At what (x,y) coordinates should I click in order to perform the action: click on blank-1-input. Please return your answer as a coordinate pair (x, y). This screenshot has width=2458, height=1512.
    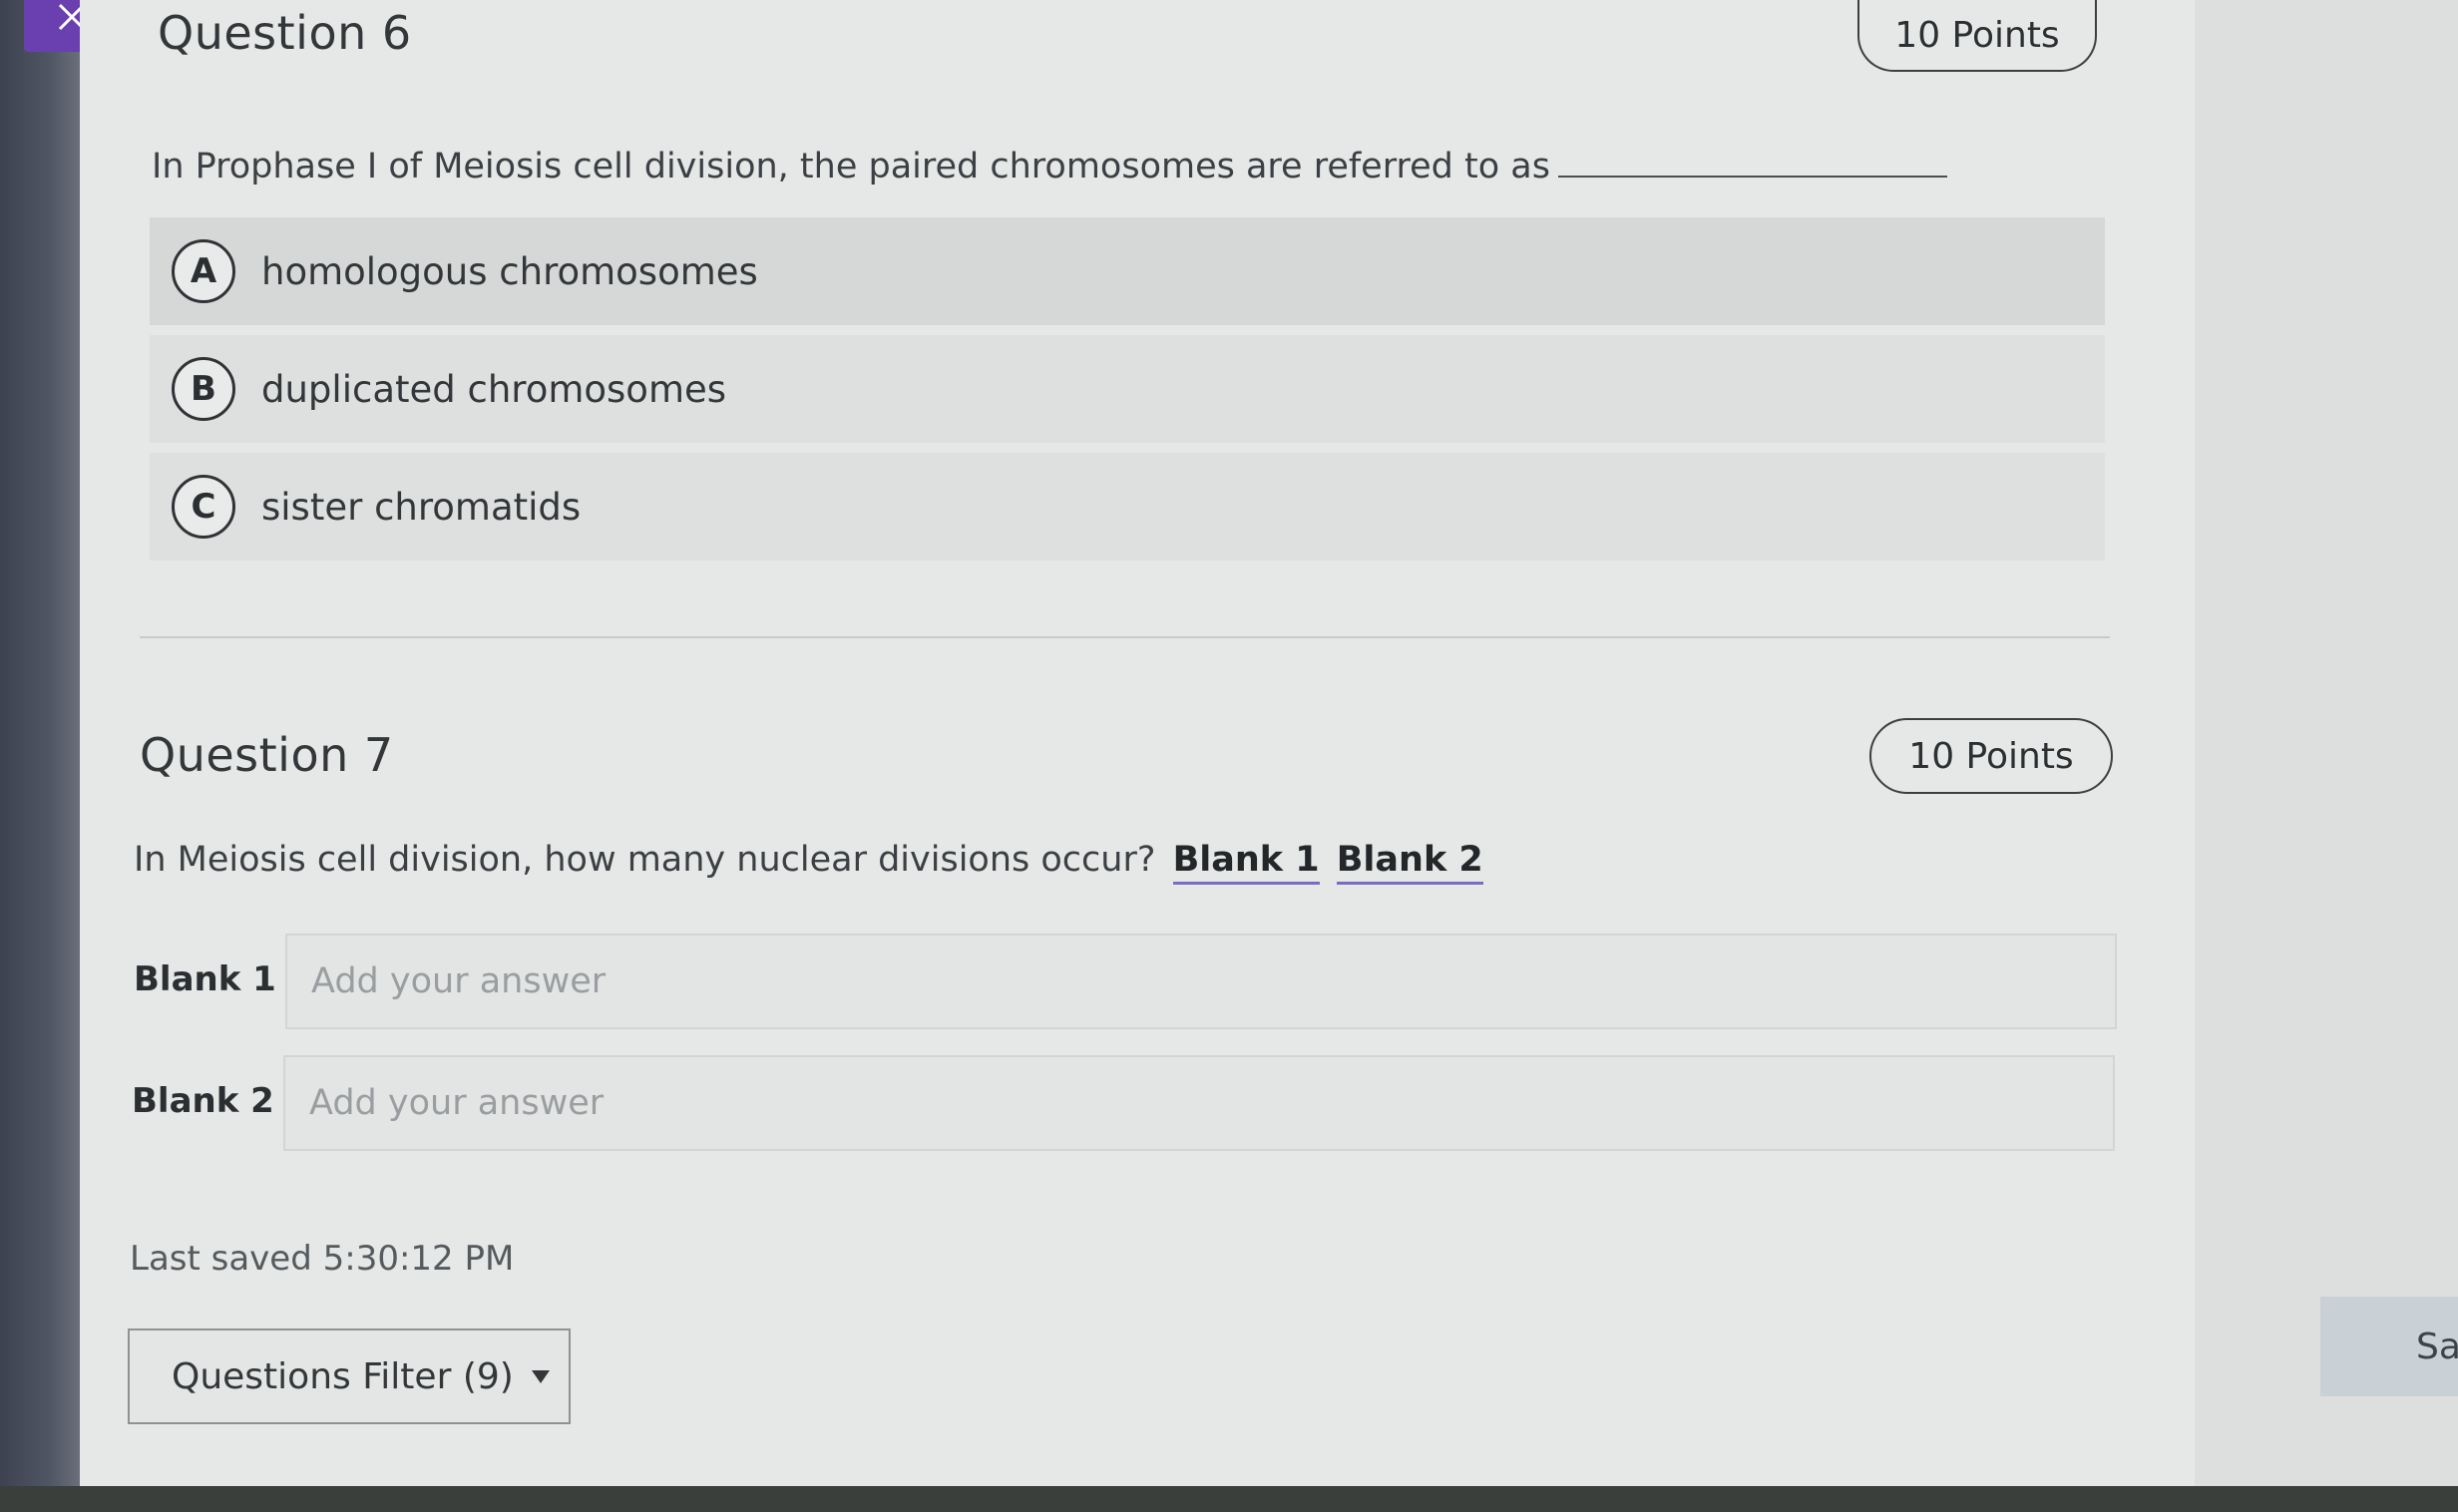
    Looking at the image, I should click on (1201, 981).